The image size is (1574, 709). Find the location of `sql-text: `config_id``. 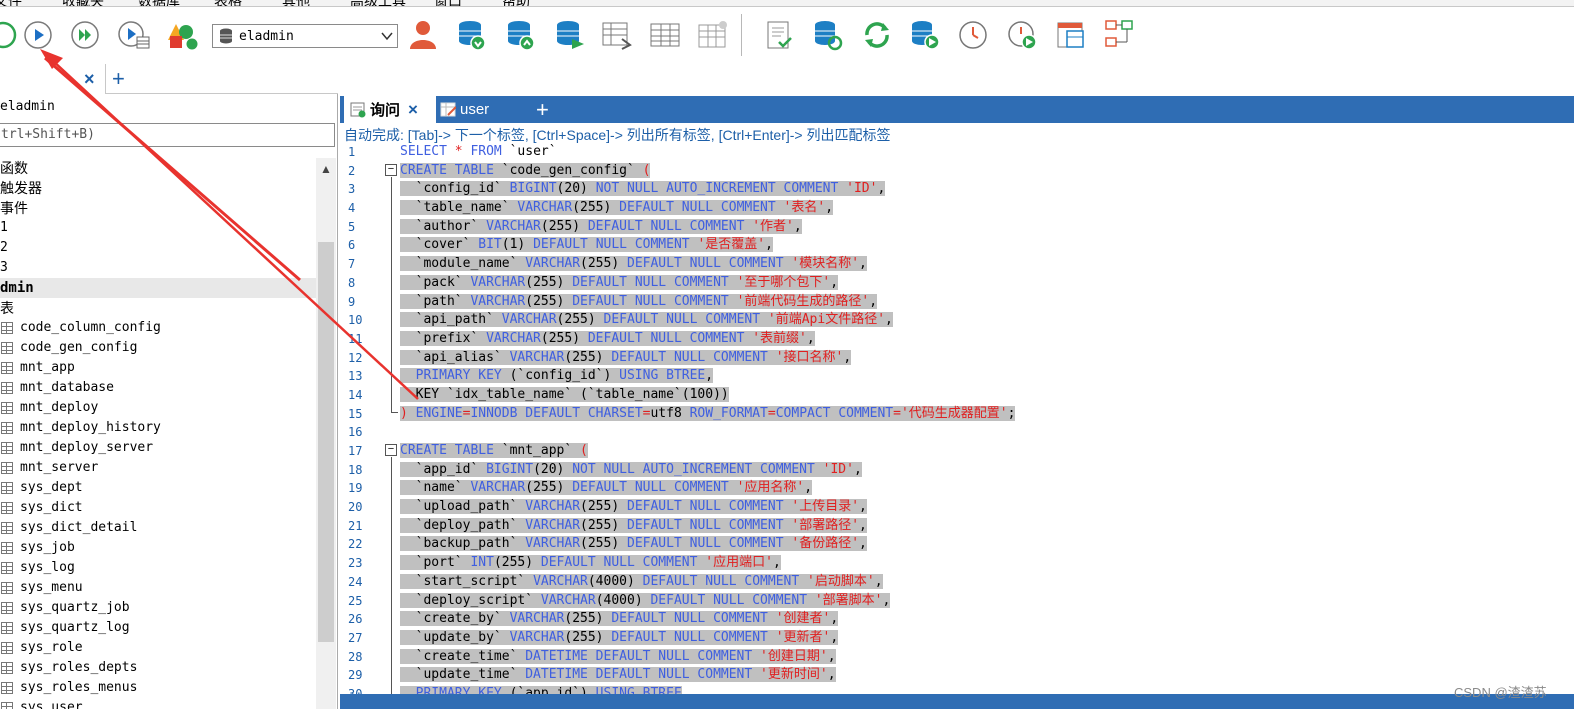

sql-text: `config_id` is located at coordinates (455, 189).